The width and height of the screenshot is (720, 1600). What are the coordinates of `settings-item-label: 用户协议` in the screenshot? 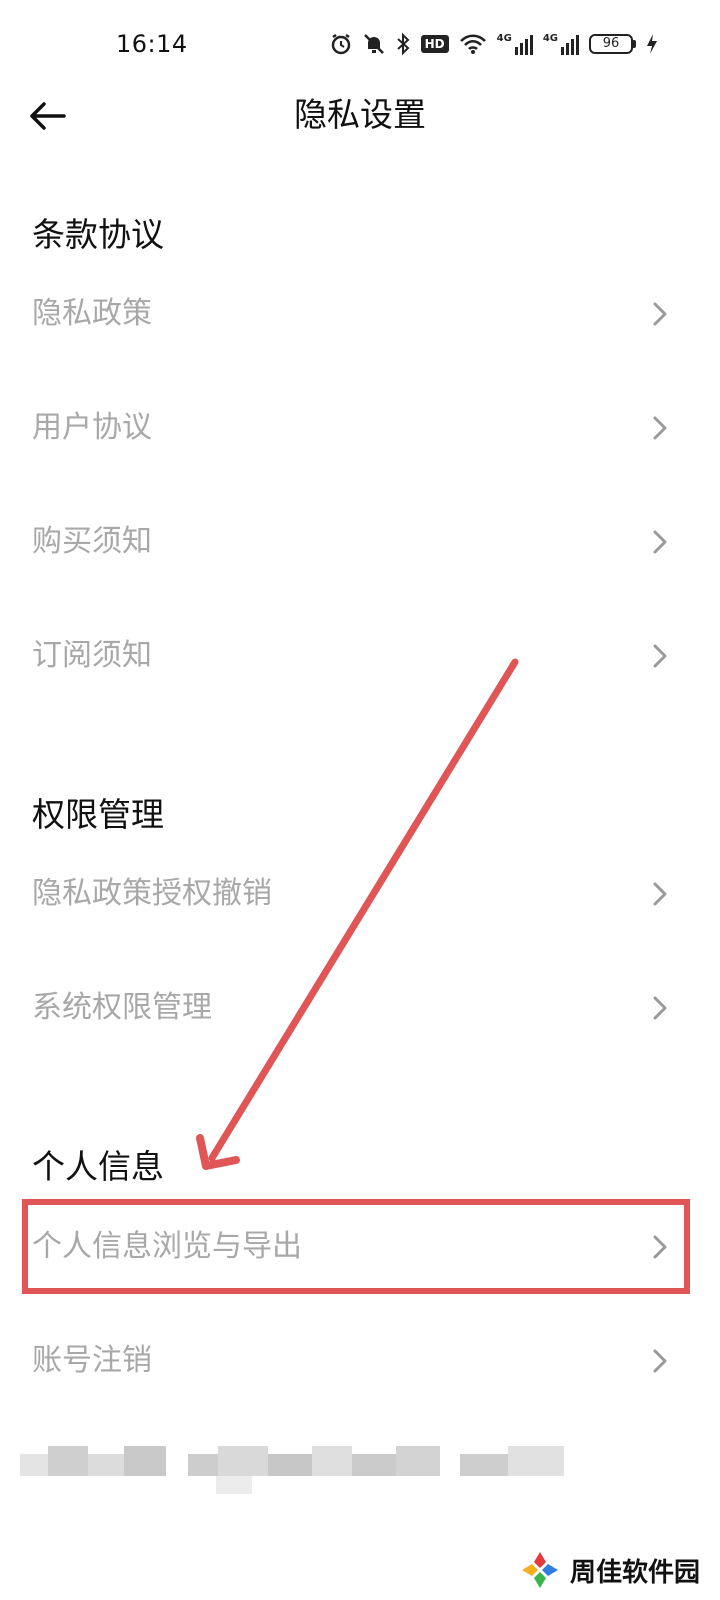 It's located at (92, 427).